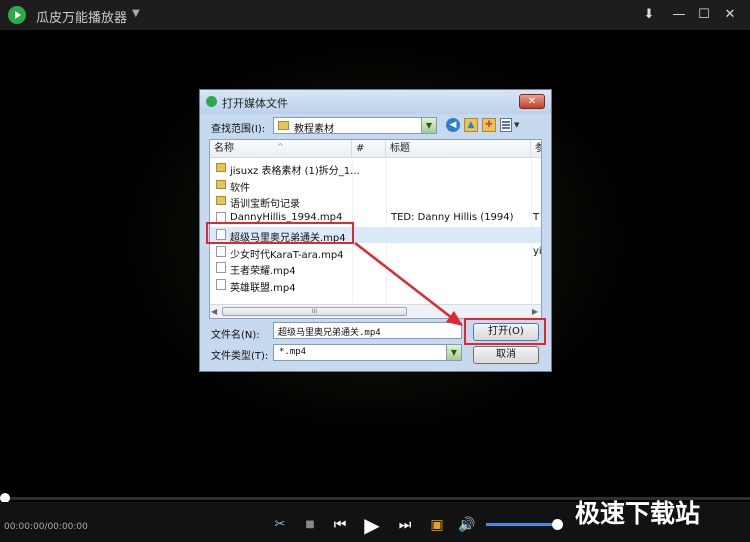 The image size is (750, 542). What do you see at coordinates (372, 525) in the screenshot?
I see `play-icon: ▶` at bounding box center [372, 525].